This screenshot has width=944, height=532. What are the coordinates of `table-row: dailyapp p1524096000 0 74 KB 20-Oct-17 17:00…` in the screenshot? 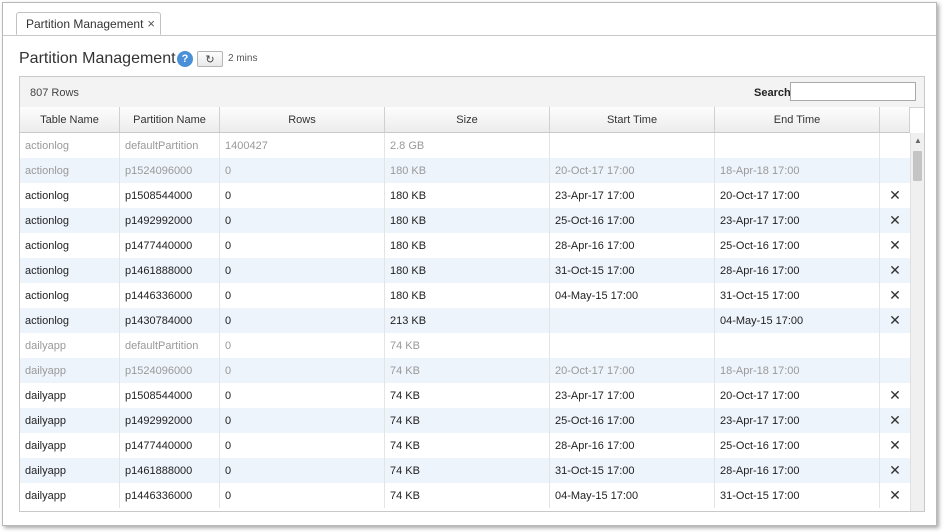 It's located at (465, 370).